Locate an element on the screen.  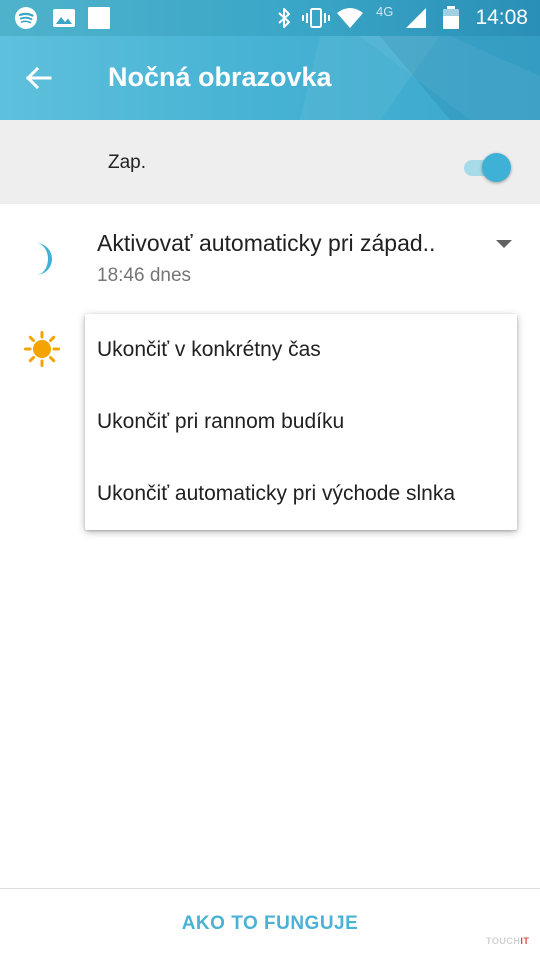
vibrate-icon is located at coordinates (316, 18).